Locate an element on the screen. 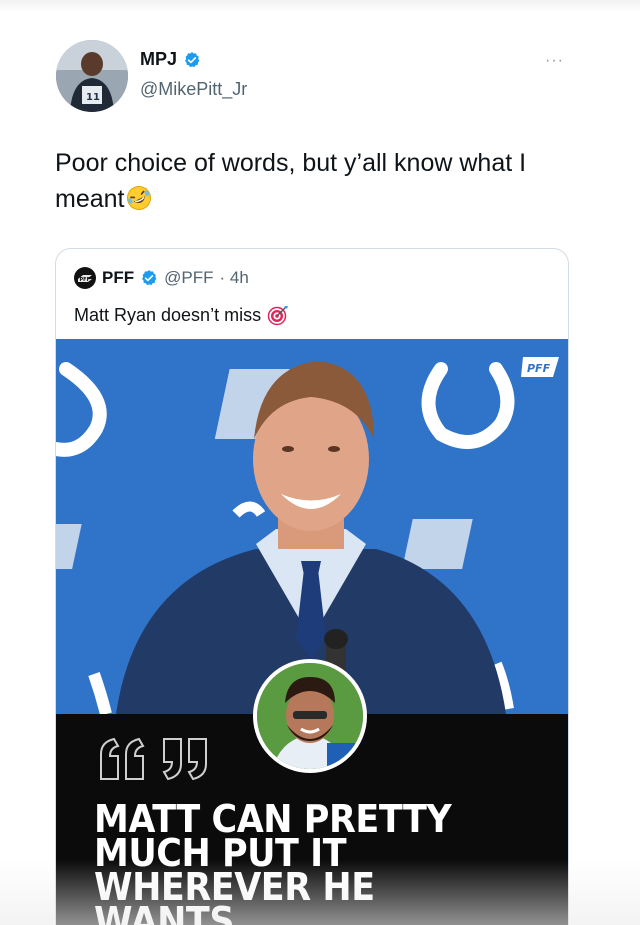 This screenshot has height=925, width=640. author-handle: @MikePitt_Jr is located at coordinates (193, 89).